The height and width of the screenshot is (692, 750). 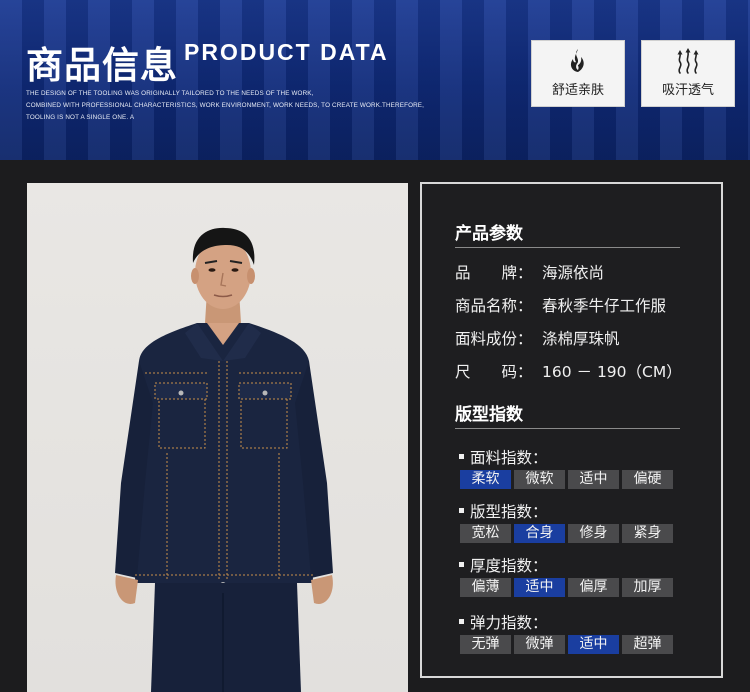 What do you see at coordinates (593, 533) in the screenshot?
I see `fit-chip: 修身` at bounding box center [593, 533].